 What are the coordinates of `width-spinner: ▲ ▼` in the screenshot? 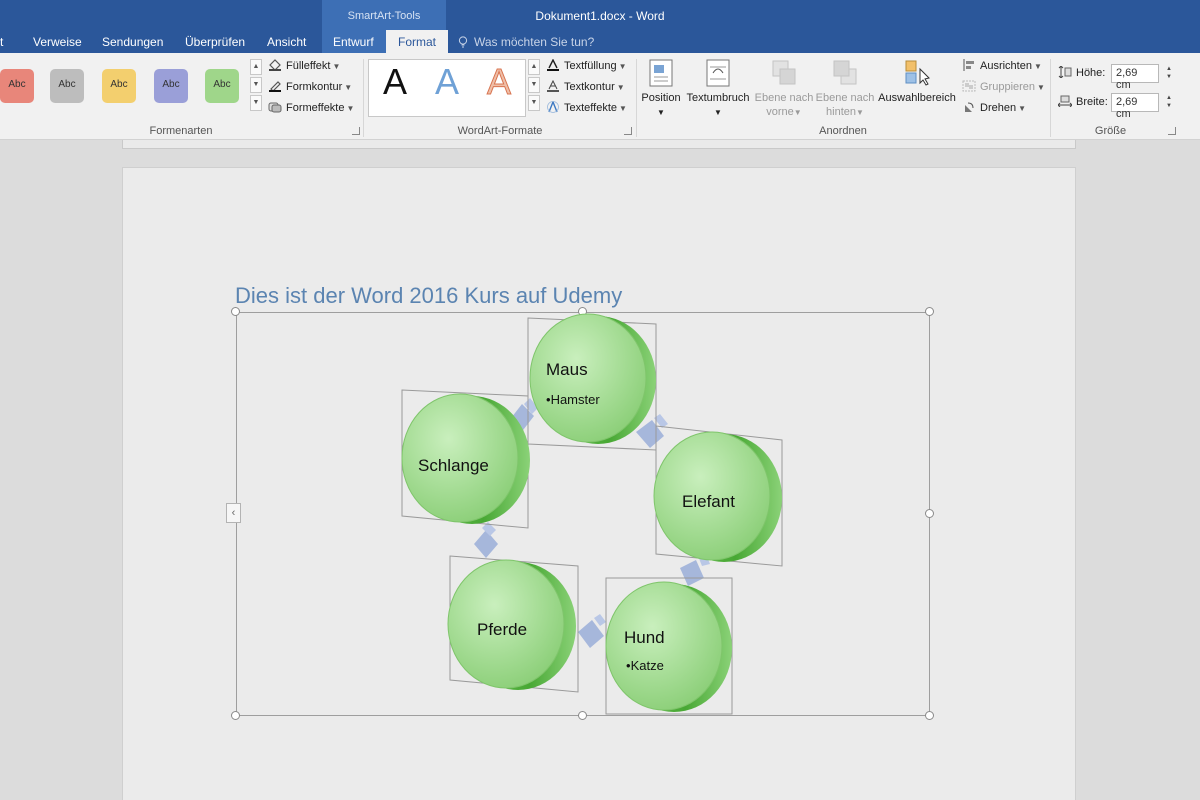 It's located at (1169, 102).